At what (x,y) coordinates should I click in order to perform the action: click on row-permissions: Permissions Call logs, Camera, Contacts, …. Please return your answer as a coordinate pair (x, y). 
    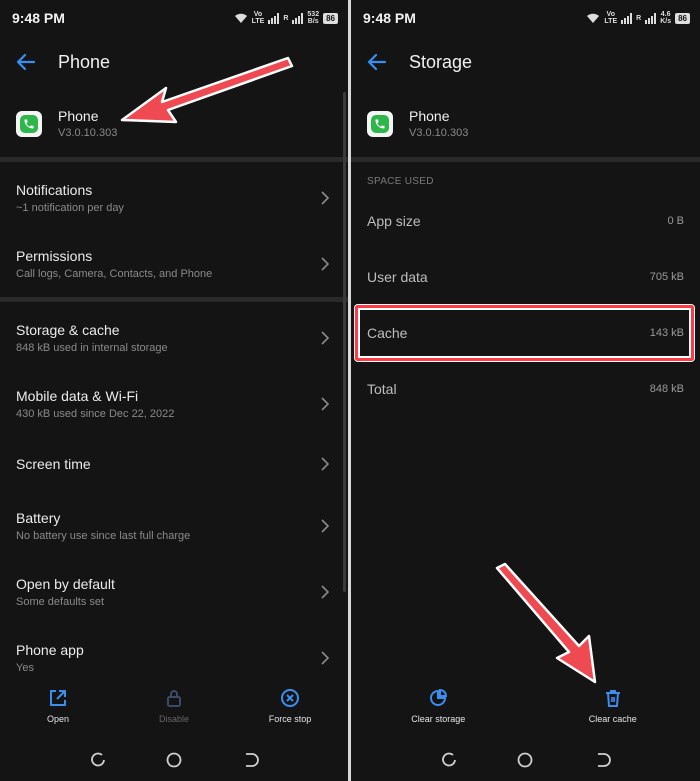
    Looking at the image, I should click on (174, 264).